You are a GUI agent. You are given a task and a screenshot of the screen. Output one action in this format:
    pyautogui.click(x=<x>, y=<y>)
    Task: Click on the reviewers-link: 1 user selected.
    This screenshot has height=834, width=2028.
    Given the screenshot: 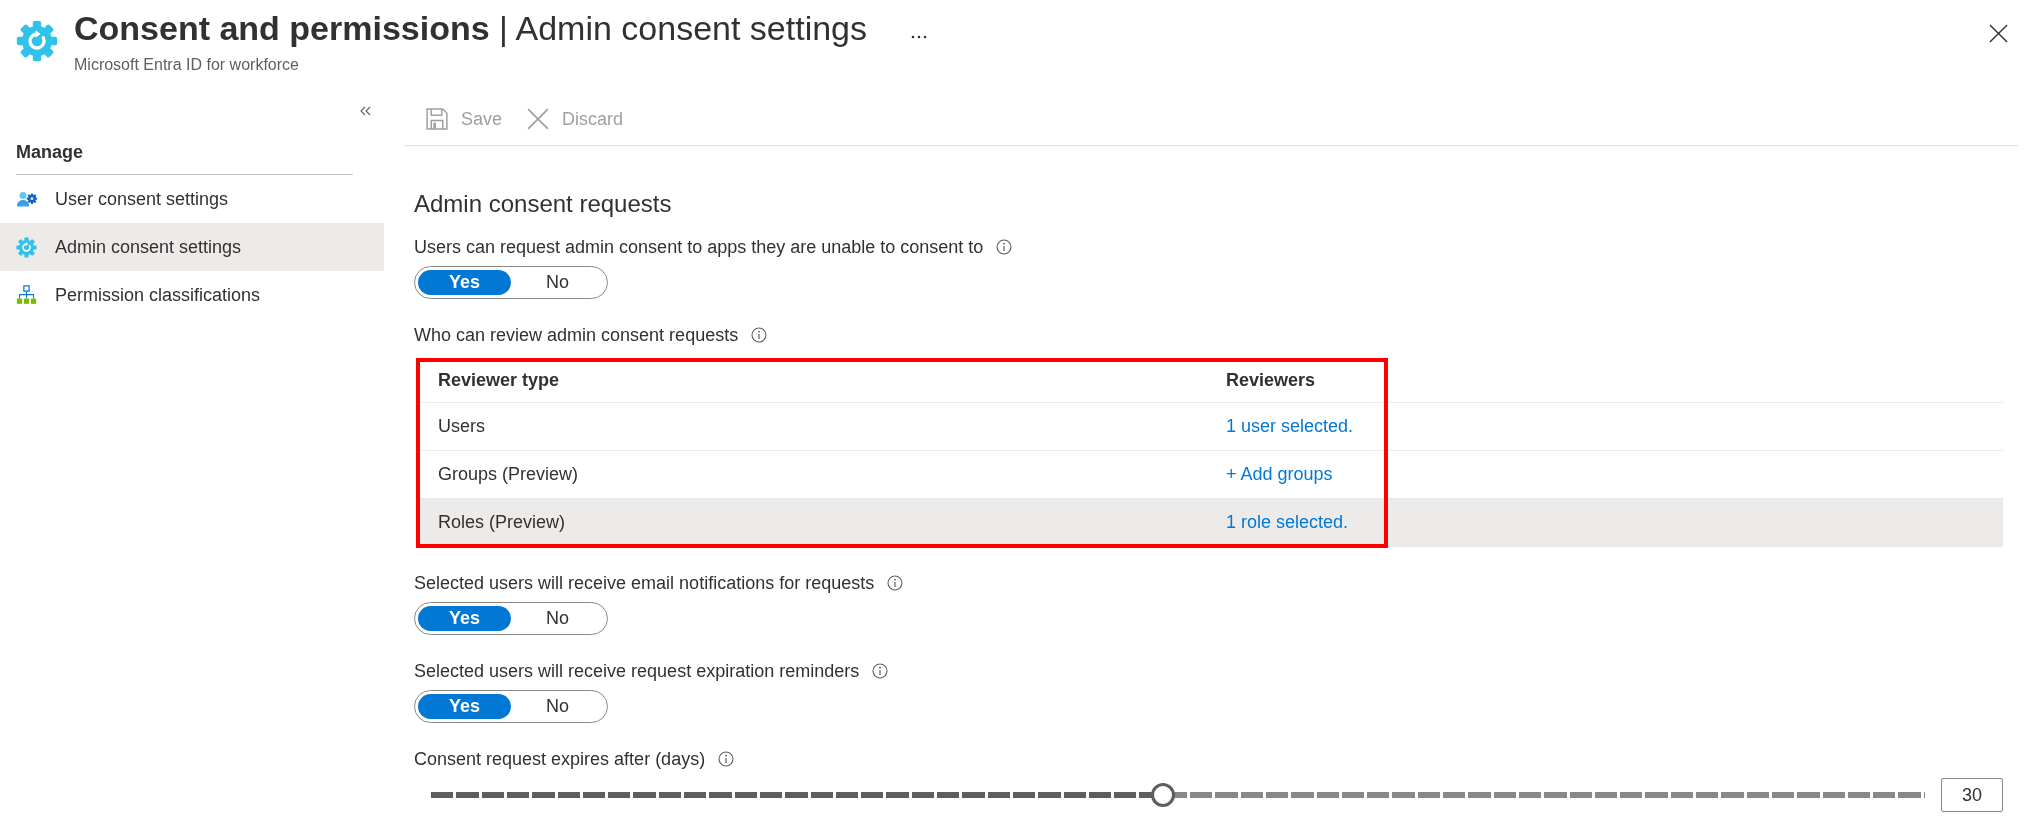 What is the action you would take?
    pyautogui.click(x=1290, y=426)
    